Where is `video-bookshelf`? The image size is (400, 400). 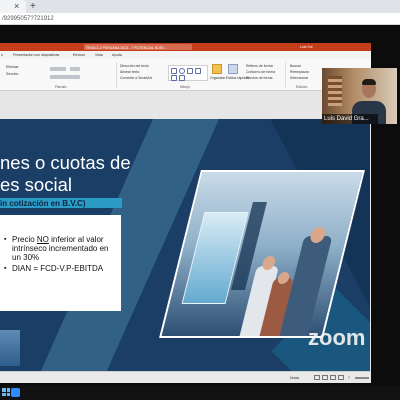 video-bookshelf is located at coordinates (335, 91).